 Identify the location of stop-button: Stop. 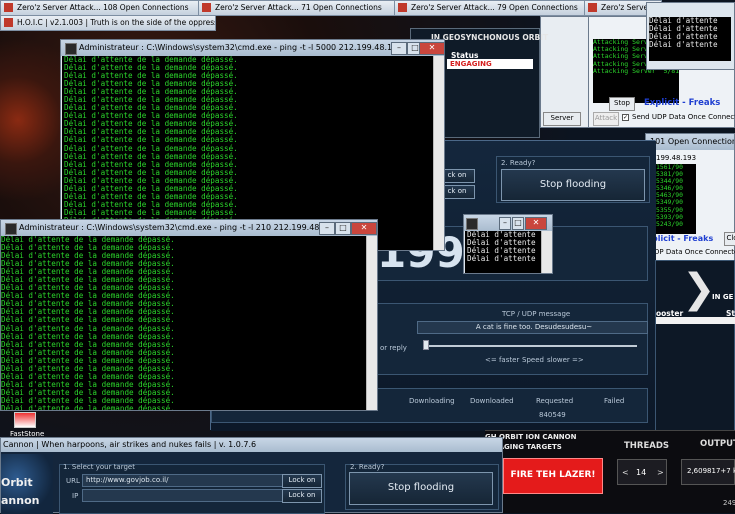
(622, 104).